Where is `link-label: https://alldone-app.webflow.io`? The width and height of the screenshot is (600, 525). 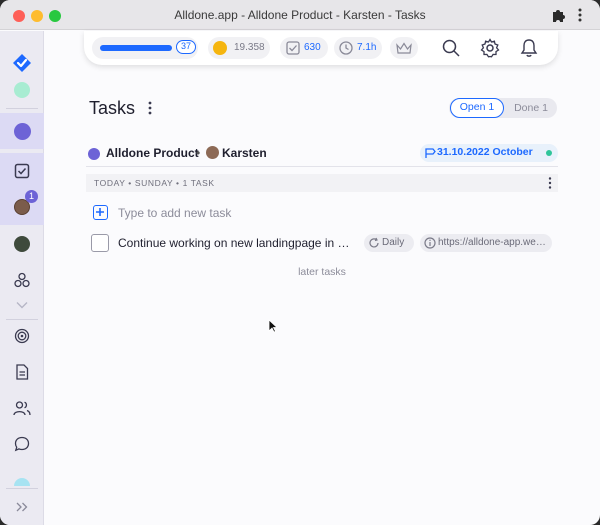
link-label: https://alldone-app.webflow.io is located at coordinates (493, 242).